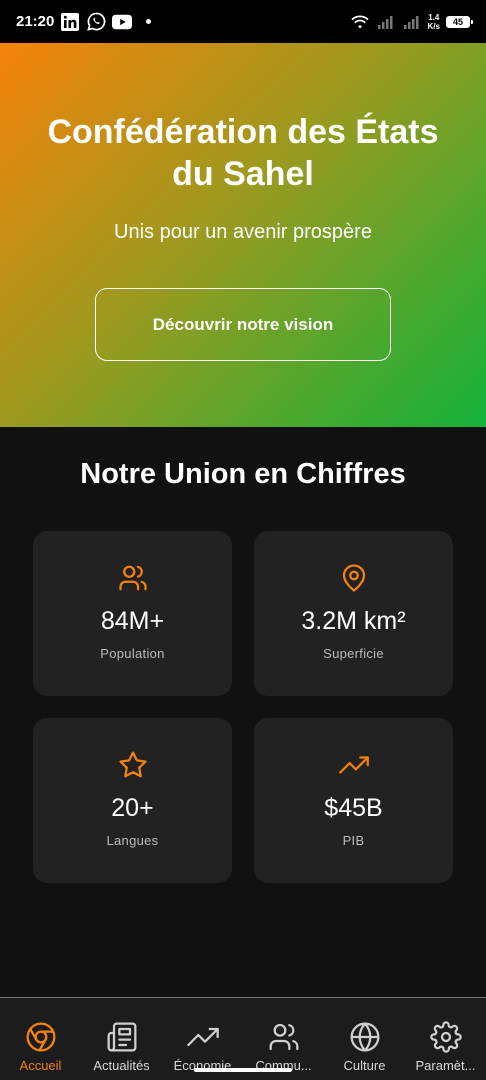 Image resolution: width=486 pixels, height=1080 pixels. Describe the element at coordinates (132, 764) in the screenshot. I see `star-icon` at that location.